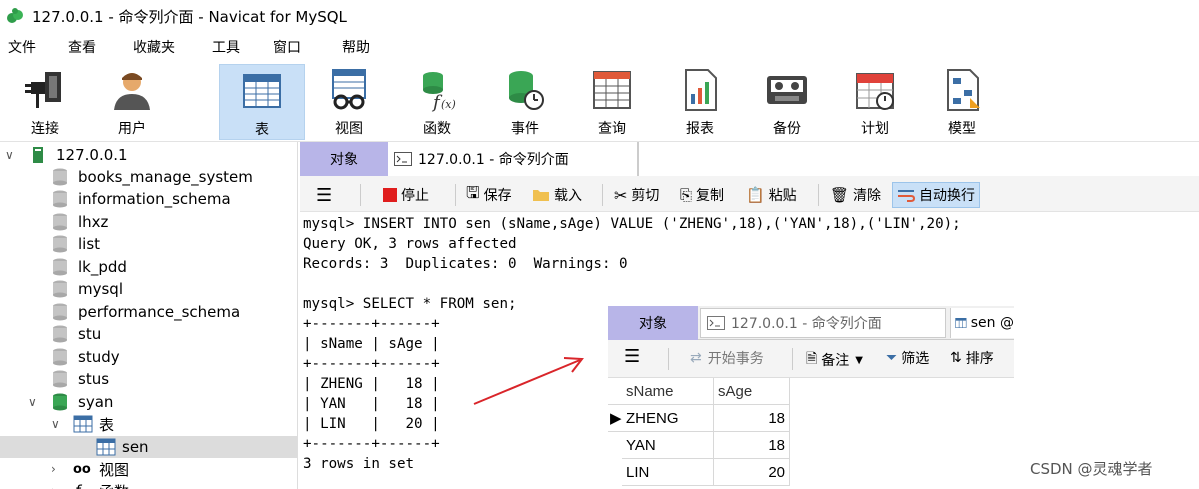 The height and width of the screenshot is (489, 1199). I want to click on paste-button: 📋 粘贴, so click(771, 195).